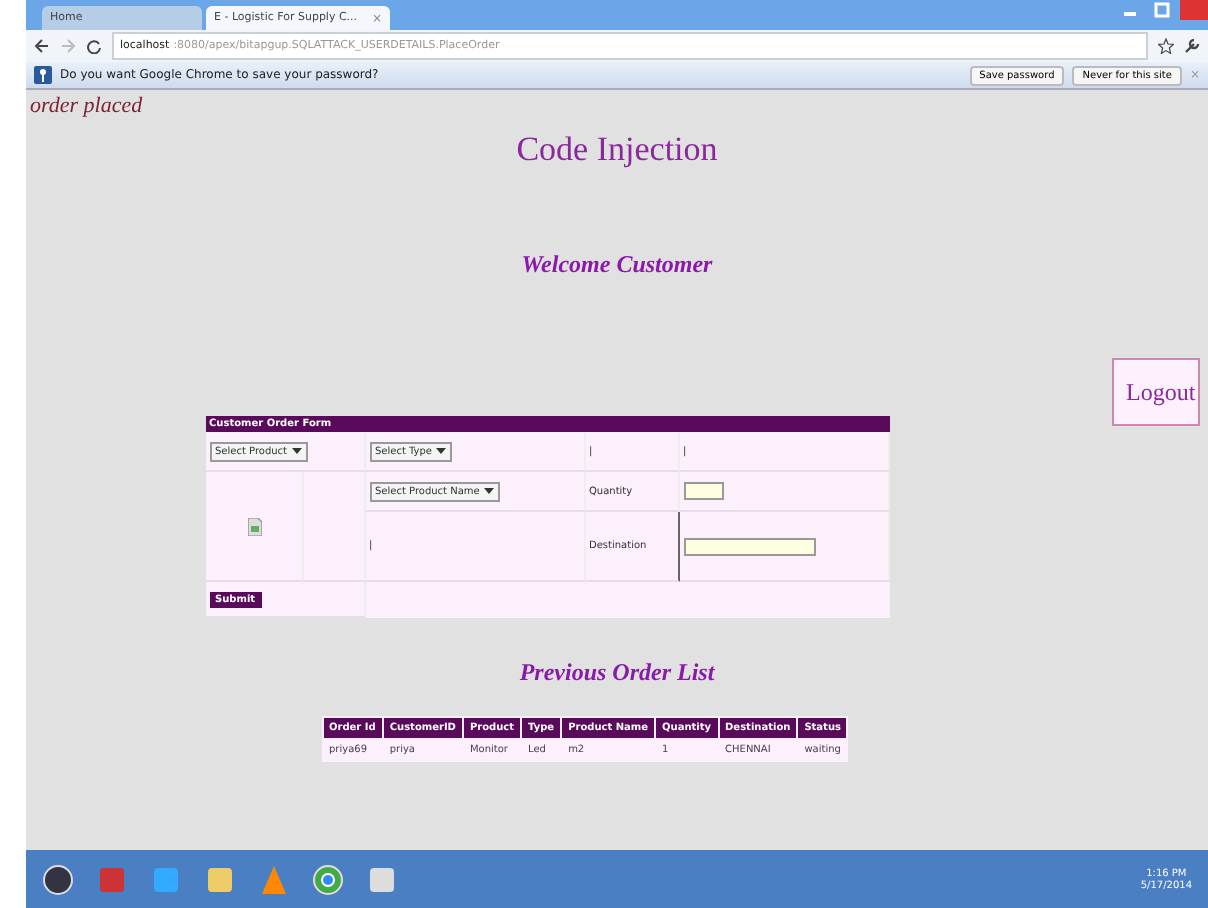 Image resolution: width=1208 pixels, height=908 pixels. I want to click on logout-button: Logout, so click(1156, 392).